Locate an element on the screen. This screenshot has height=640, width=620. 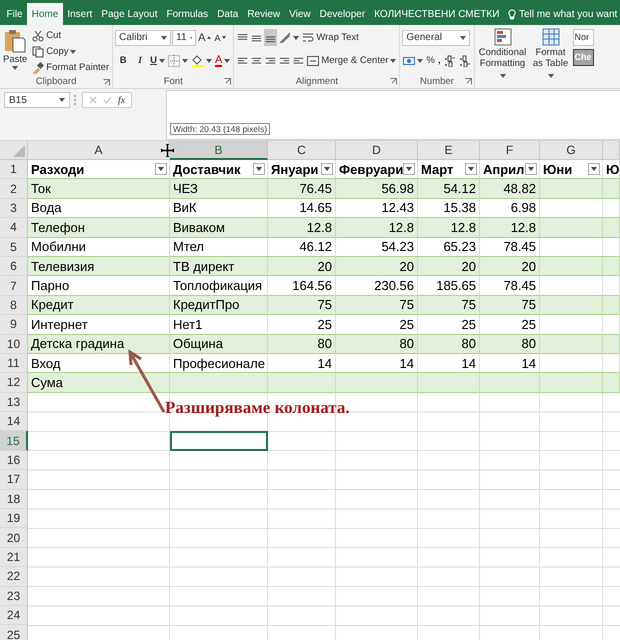
column-header: B is located at coordinates (219, 150).